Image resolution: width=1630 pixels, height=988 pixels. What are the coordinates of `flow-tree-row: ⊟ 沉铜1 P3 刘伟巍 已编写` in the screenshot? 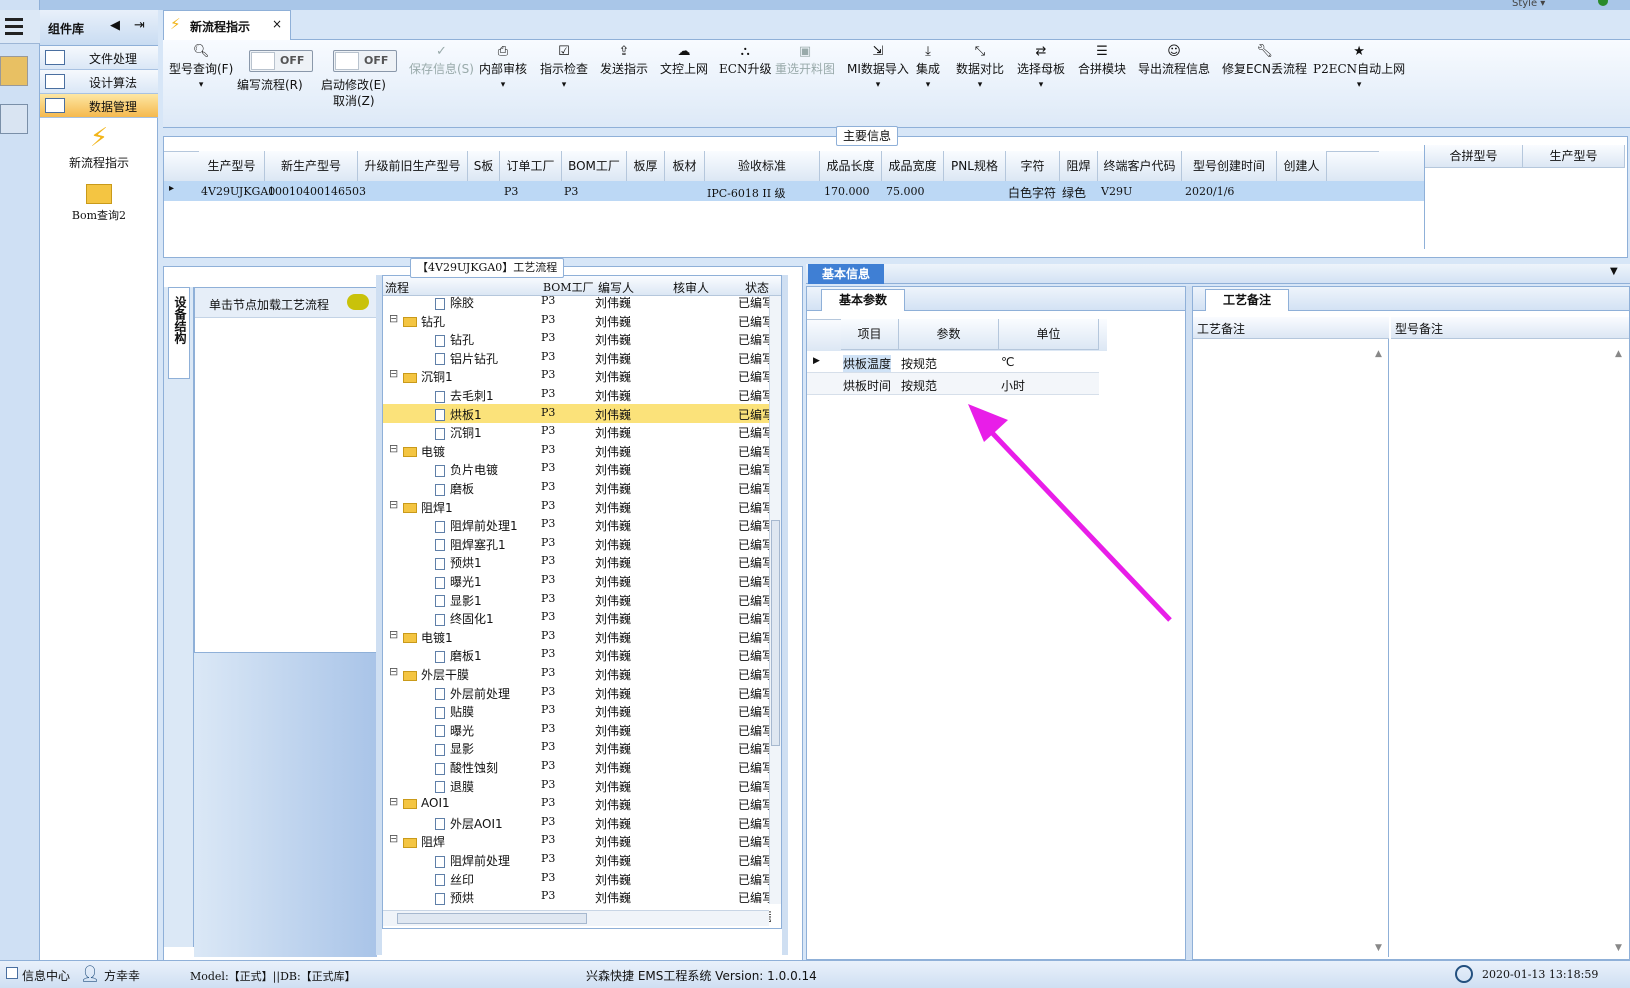 It's located at (577, 375).